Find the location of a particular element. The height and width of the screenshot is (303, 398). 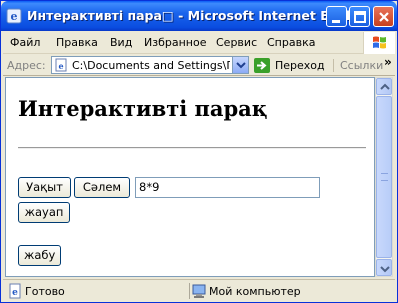

close-button is located at coordinates (383, 16).